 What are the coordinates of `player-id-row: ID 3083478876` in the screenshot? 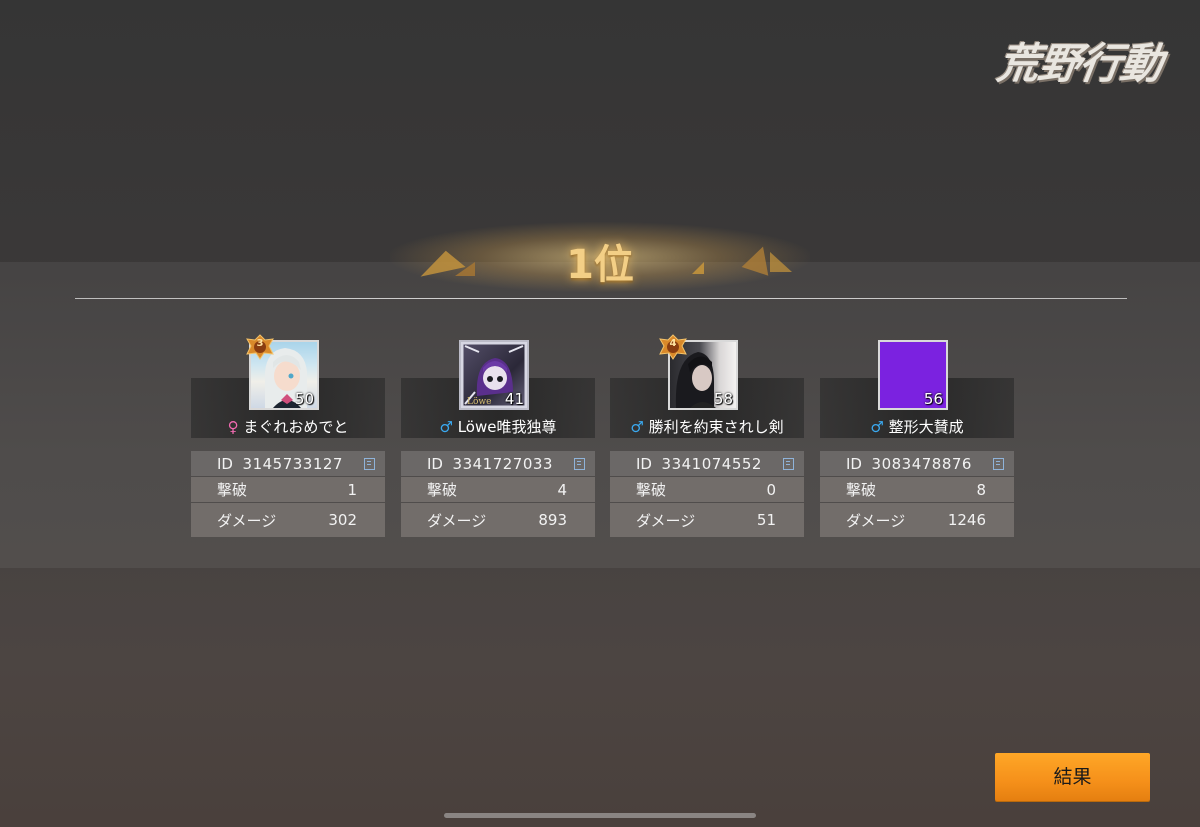 It's located at (917, 463).